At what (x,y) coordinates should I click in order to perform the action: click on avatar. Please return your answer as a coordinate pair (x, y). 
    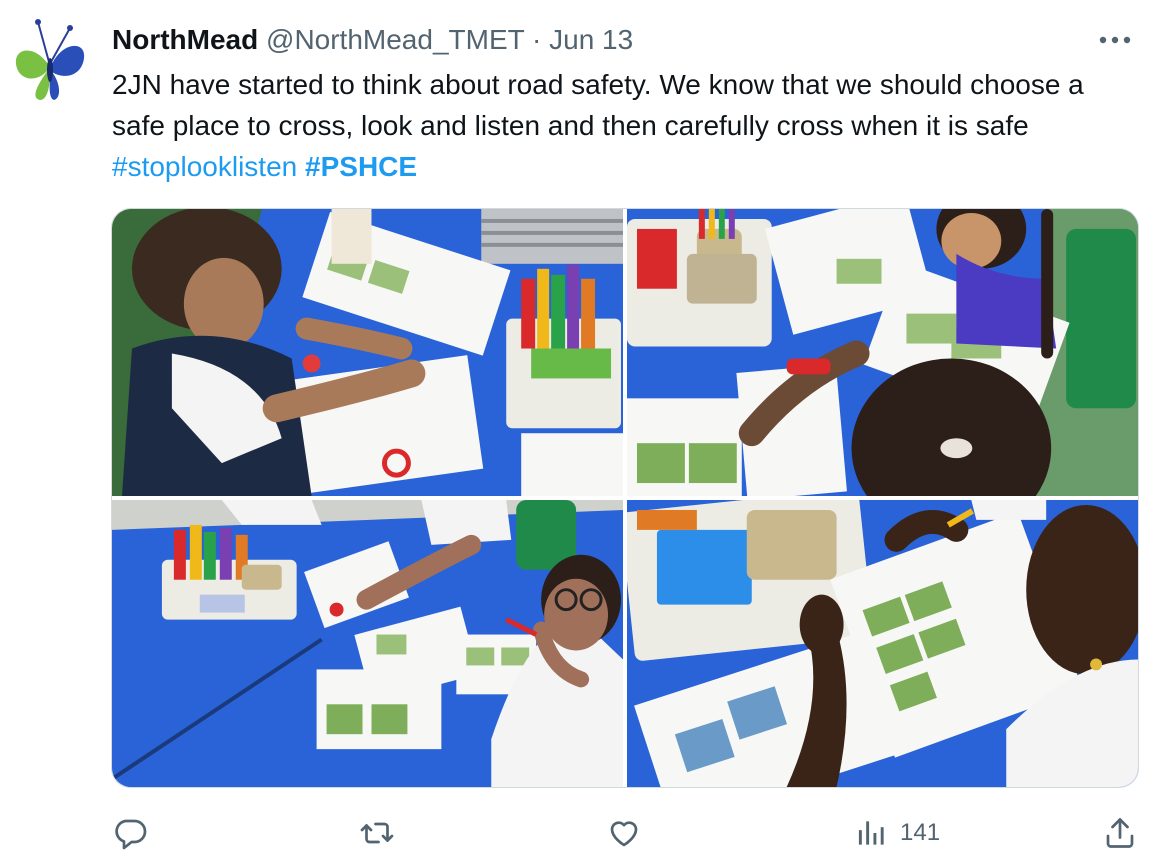
    Looking at the image, I should click on (49, 60).